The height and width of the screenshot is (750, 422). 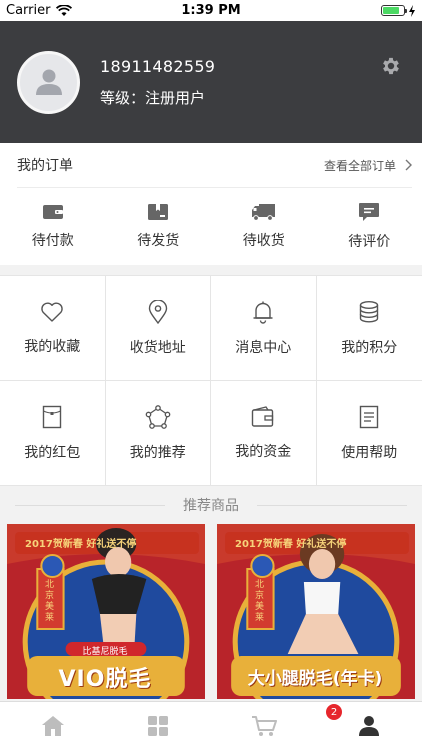 I want to click on grid-icon, so click(x=158, y=726).